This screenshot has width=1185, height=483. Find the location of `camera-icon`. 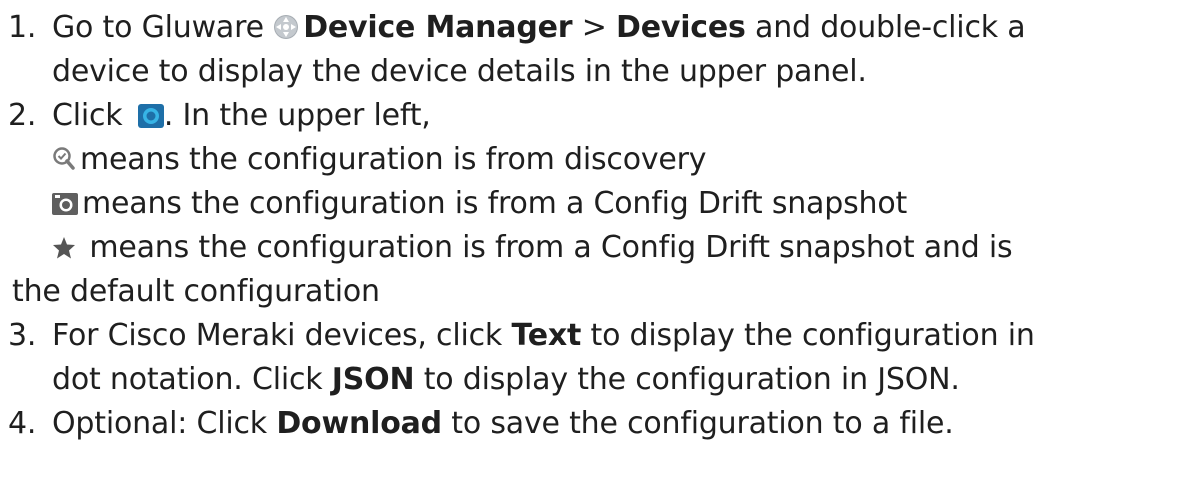

camera-icon is located at coordinates (65, 204).